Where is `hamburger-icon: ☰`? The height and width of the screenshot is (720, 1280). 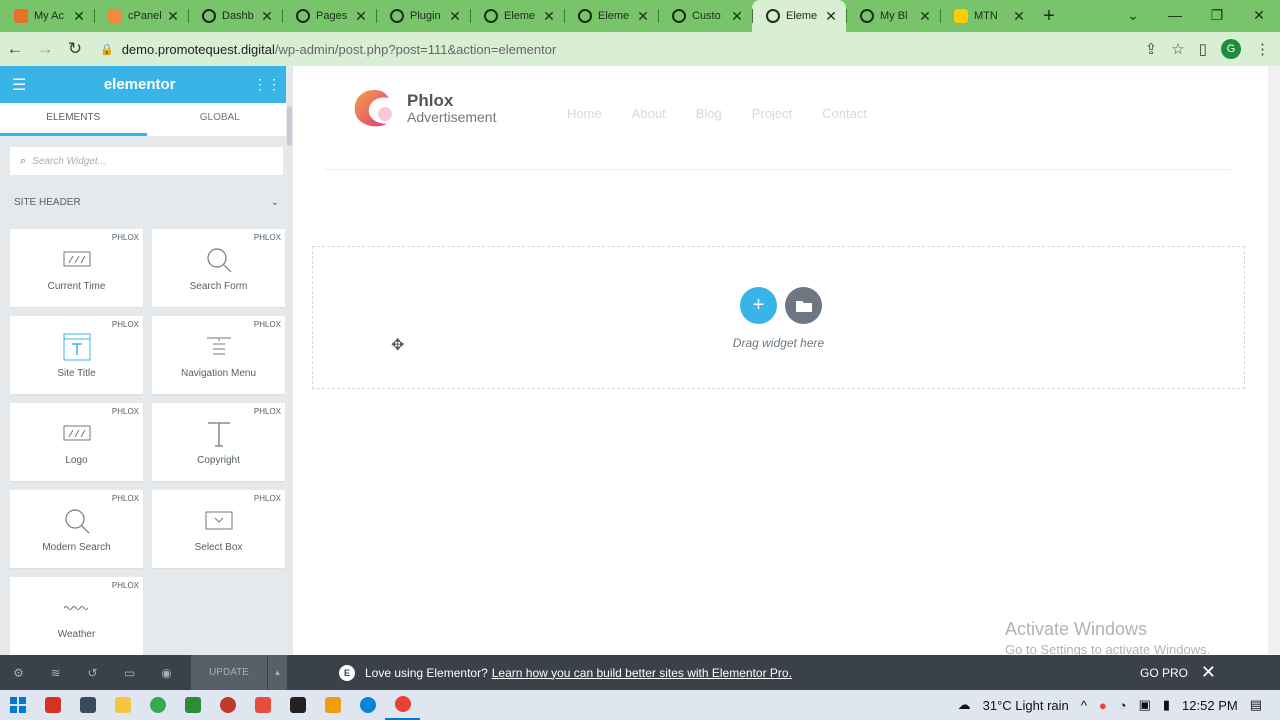 hamburger-icon: ☰ is located at coordinates (19, 85).